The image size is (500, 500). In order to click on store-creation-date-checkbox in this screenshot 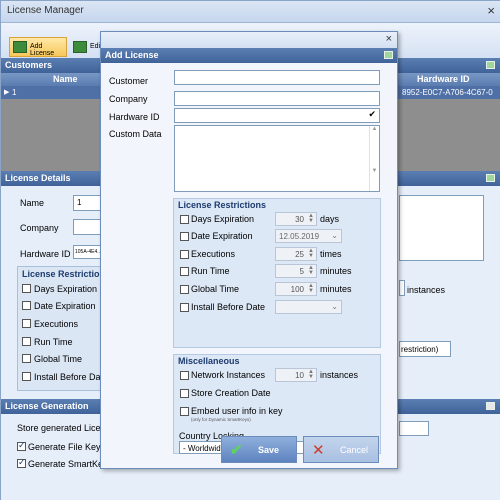, I will do `click(184, 393)`.